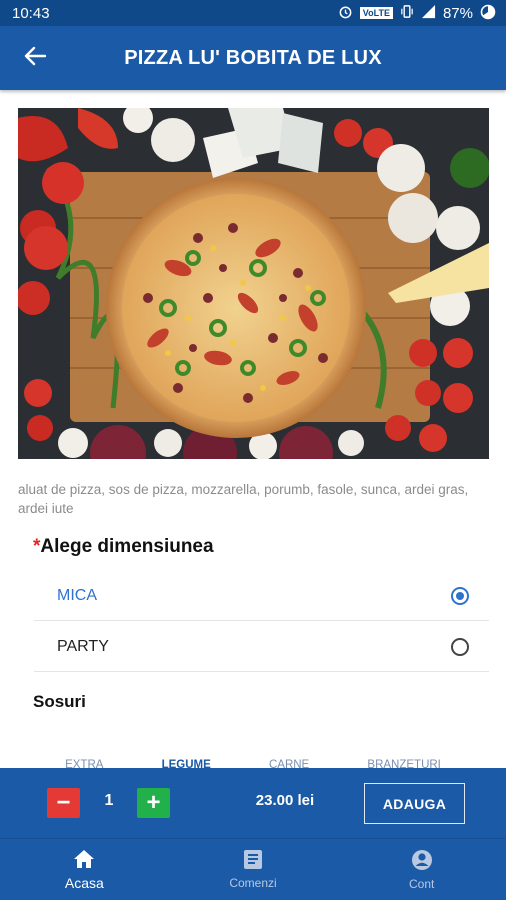 This screenshot has width=506, height=900. I want to click on nav-item-comenzi: Comenzi, so click(253, 869).